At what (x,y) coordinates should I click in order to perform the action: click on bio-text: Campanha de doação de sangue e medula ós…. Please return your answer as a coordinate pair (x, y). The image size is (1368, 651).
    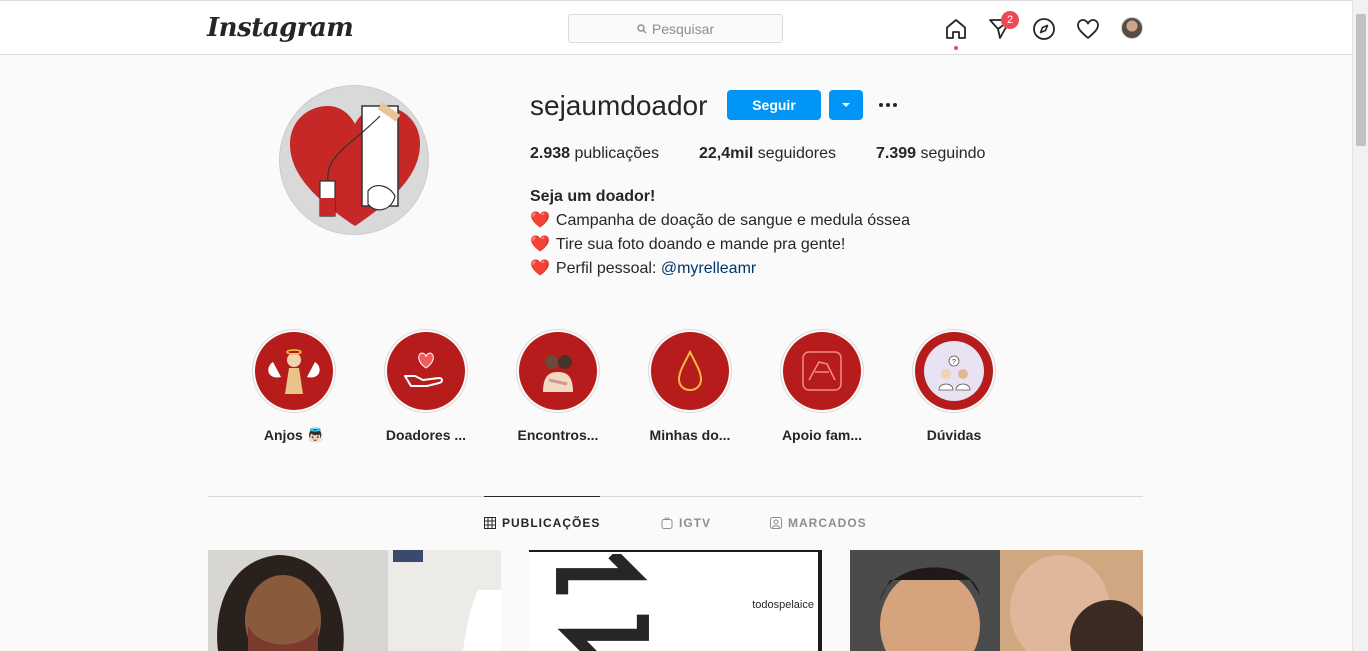
    Looking at the image, I should click on (732, 220).